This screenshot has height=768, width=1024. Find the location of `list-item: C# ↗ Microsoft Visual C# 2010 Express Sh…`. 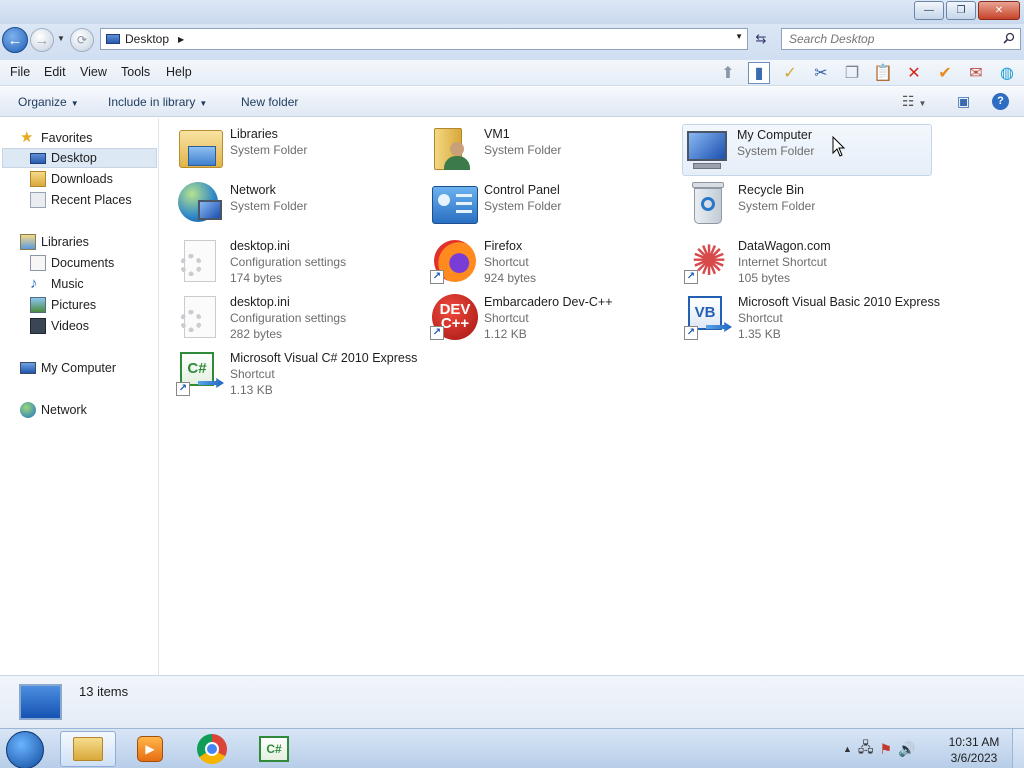

list-item: C# ↗ Microsoft Visual C# 2010 Express Sh… is located at coordinates (301, 374).